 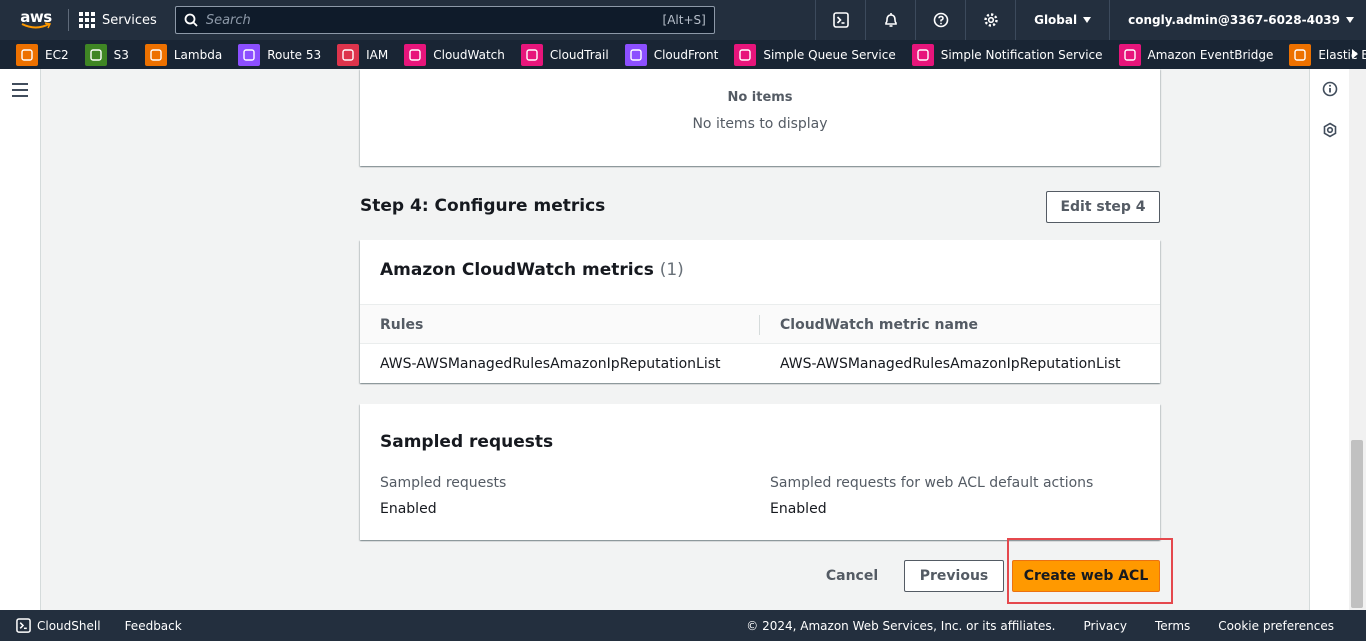 What do you see at coordinates (228, 20) in the screenshot?
I see `search-placeholder: Search` at bounding box center [228, 20].